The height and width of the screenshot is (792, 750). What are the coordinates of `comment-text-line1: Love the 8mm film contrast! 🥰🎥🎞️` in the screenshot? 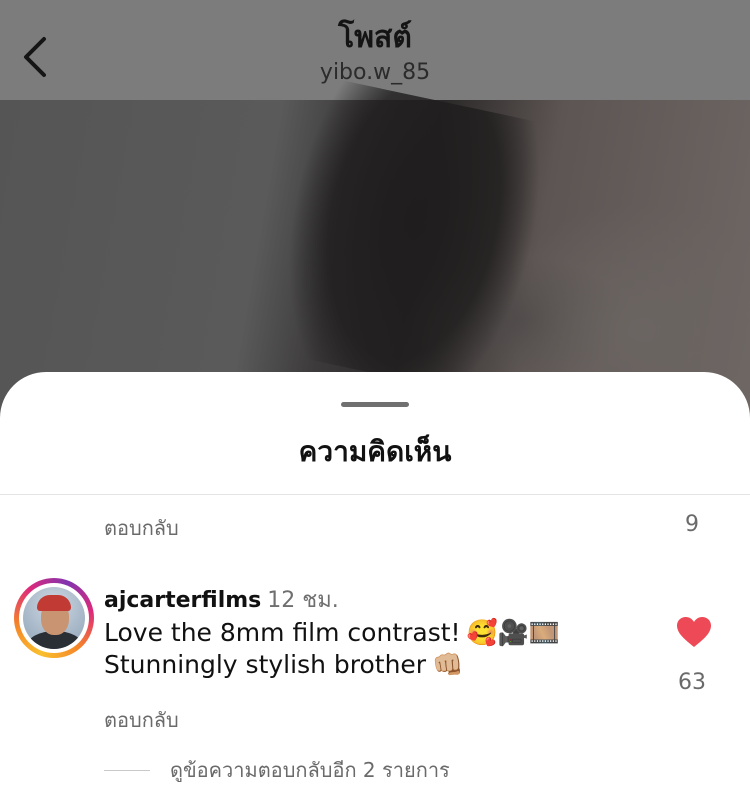 It's located at (332, 633).